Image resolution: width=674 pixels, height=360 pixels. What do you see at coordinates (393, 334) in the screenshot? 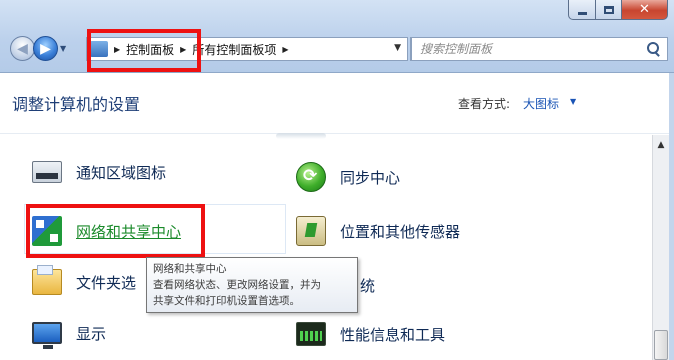
I see `item-label: 性能信息和工具` at bounding box center [393, 334].